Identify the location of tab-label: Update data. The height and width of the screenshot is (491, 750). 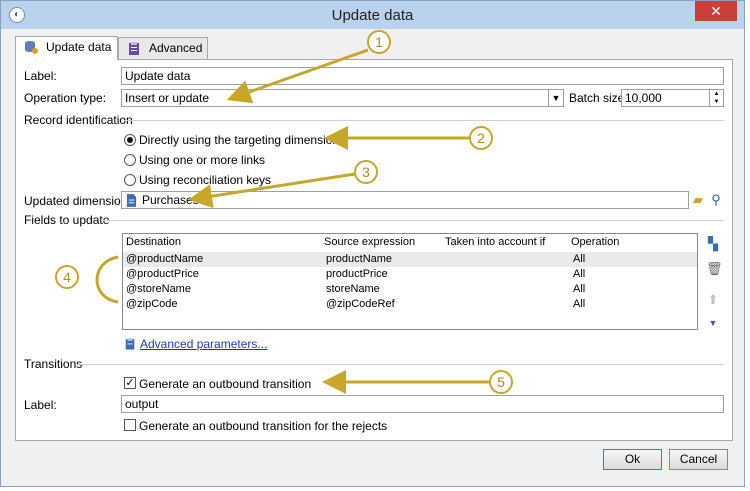
(79, 47).